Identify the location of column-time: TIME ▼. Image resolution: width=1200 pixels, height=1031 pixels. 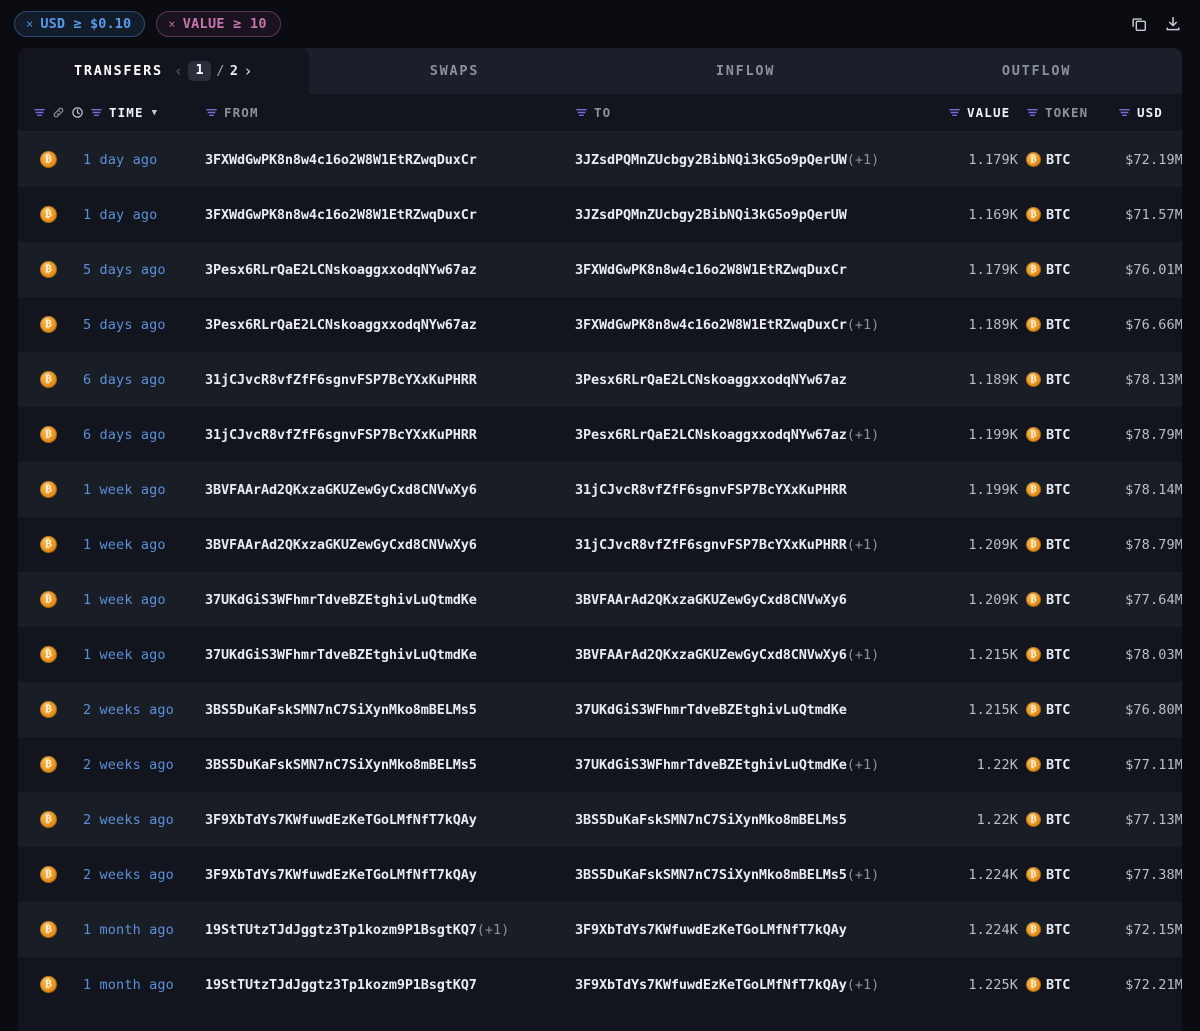
(95, 112).